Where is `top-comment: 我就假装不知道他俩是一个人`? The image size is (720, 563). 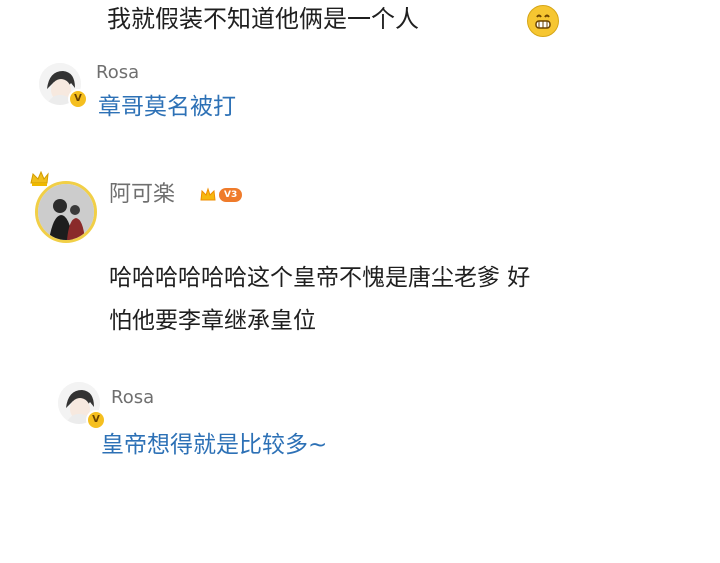
top-comment: 我就假装不知道他俩是一个人 is located at coordinates (360, 18).